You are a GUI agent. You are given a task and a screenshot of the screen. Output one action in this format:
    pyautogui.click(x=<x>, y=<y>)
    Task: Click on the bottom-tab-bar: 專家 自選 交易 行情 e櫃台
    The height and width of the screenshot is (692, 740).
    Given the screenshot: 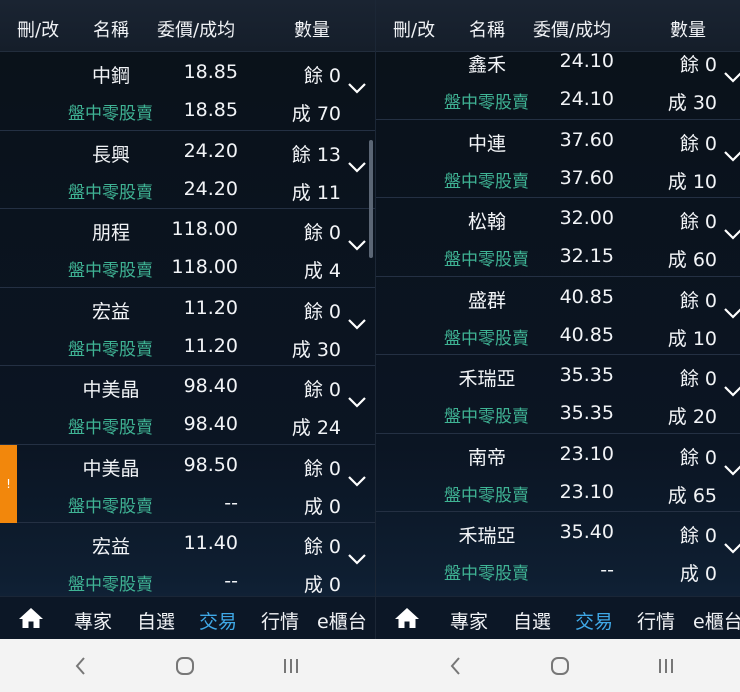 What is the action you would take?
    pyautogui.click(x=558, y=617)
    